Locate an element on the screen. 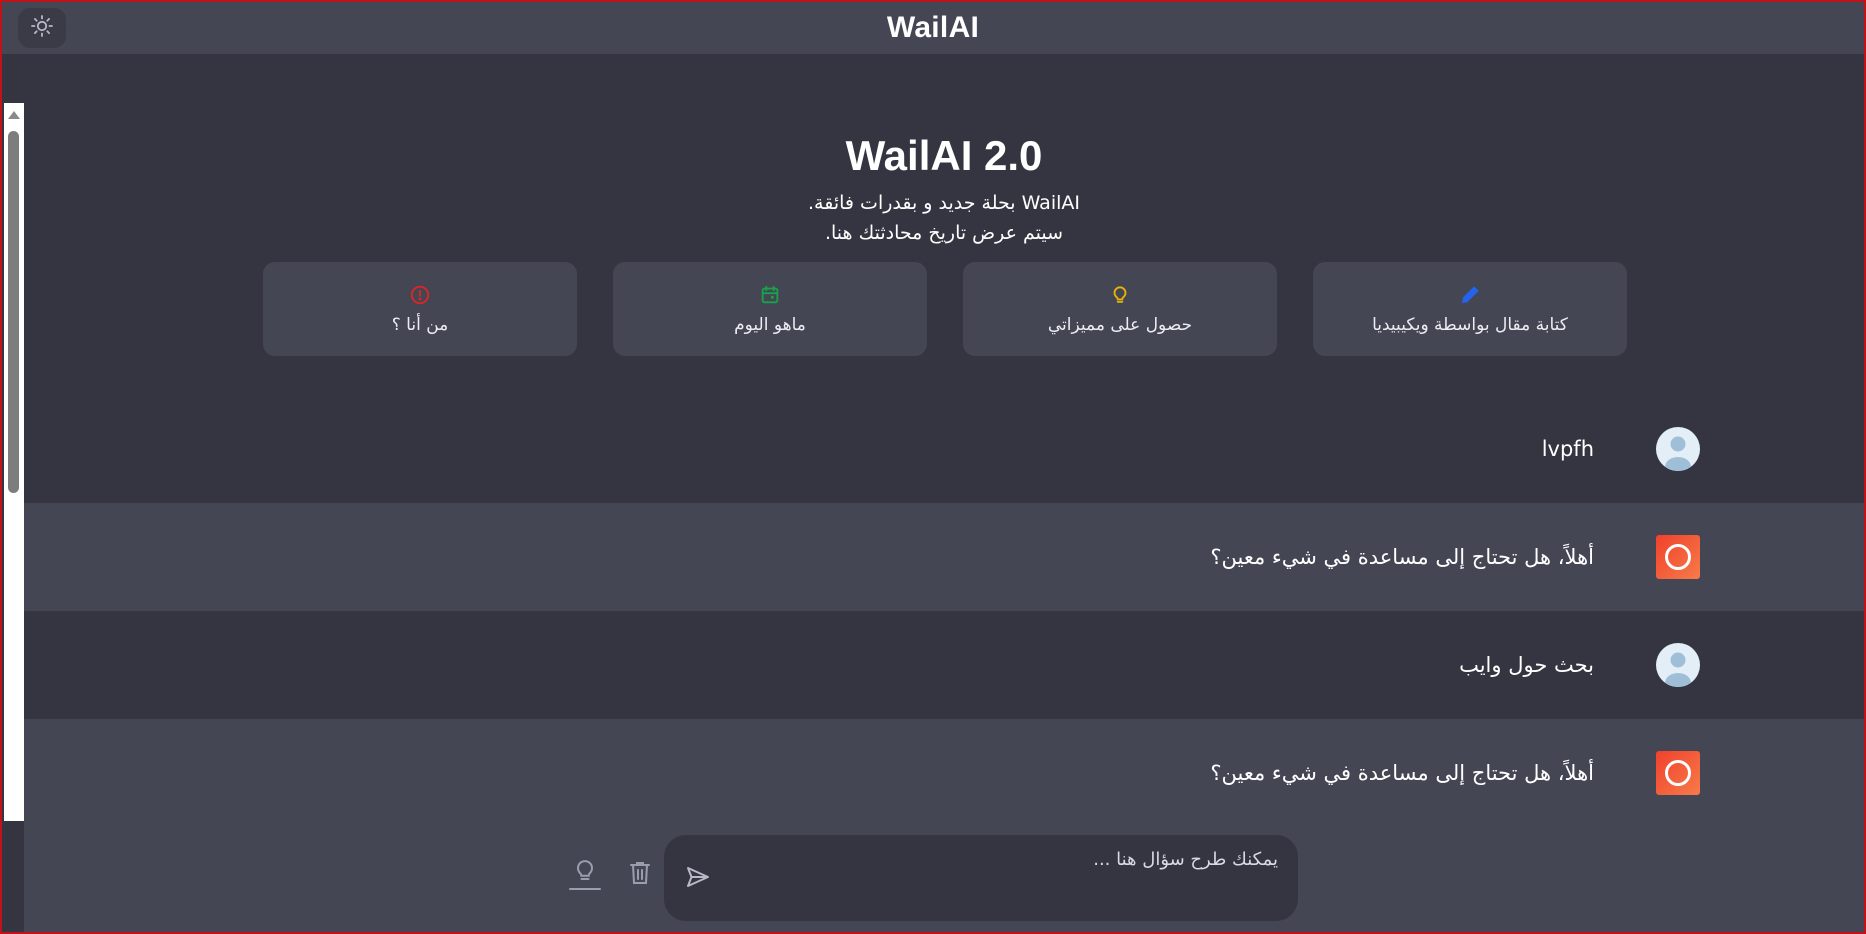 This screenshot has width=1866, height=934. top-bar: WailAI is located at coordinates (933, 28).